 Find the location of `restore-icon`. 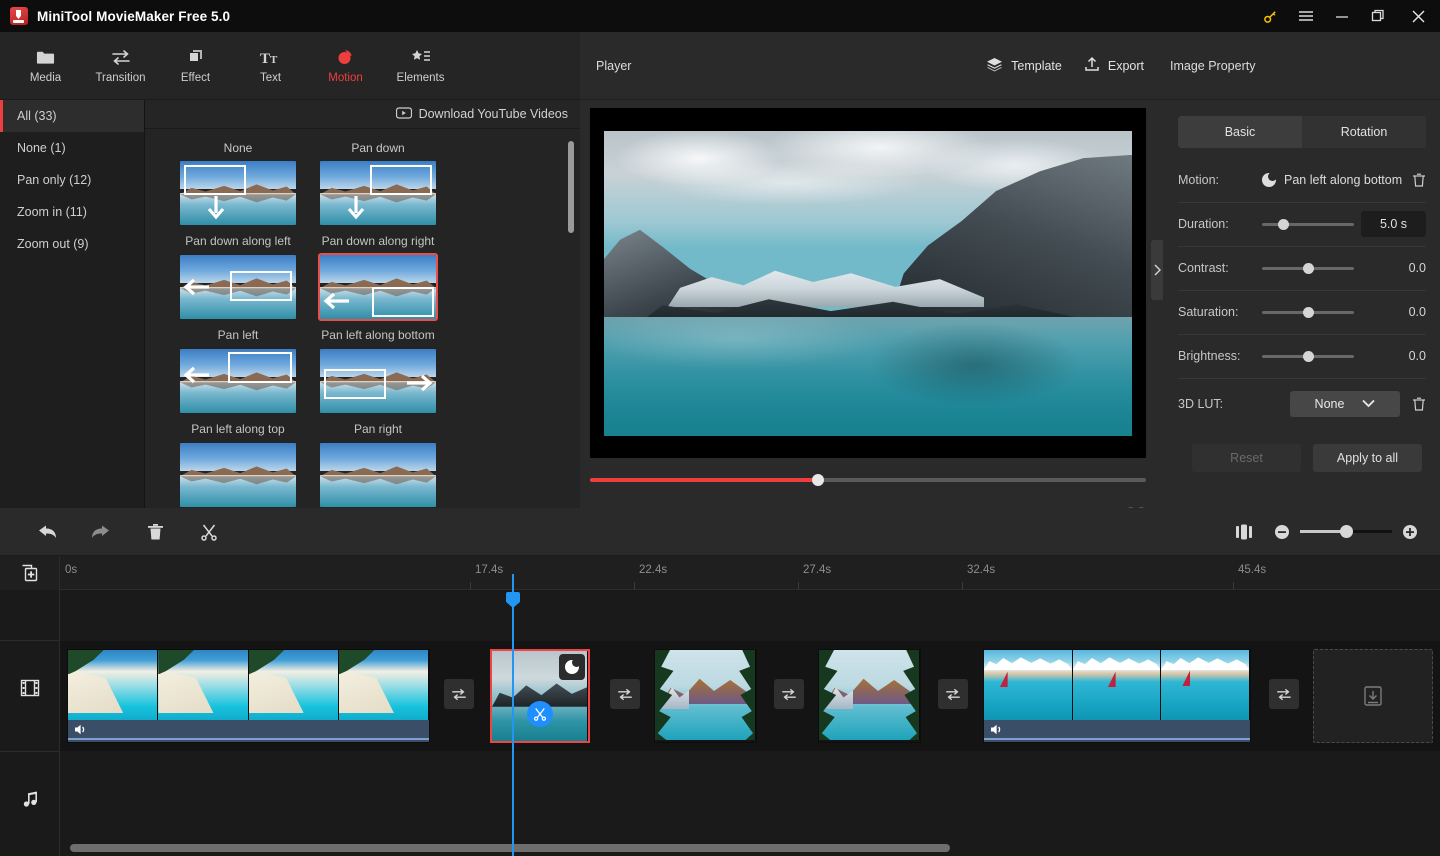

restore-icon is located at coordinates (1378, 16).